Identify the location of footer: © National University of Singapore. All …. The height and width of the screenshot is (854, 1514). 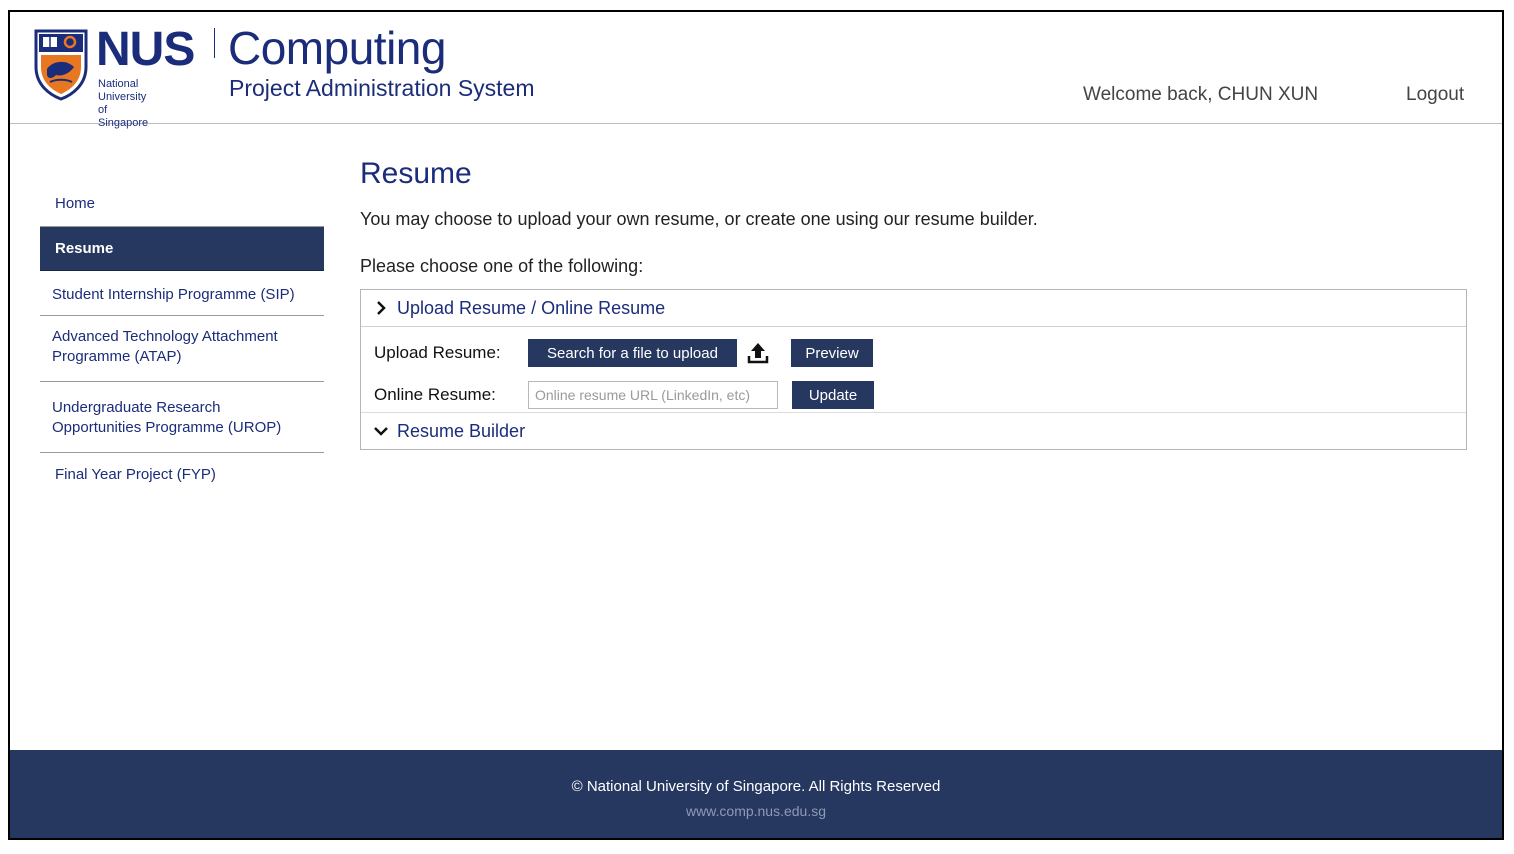
(756, 794).